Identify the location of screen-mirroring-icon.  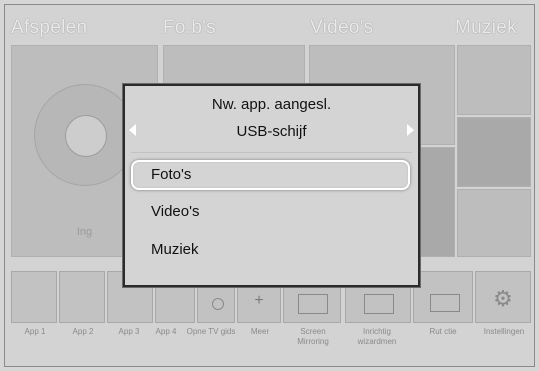
(313, 304).